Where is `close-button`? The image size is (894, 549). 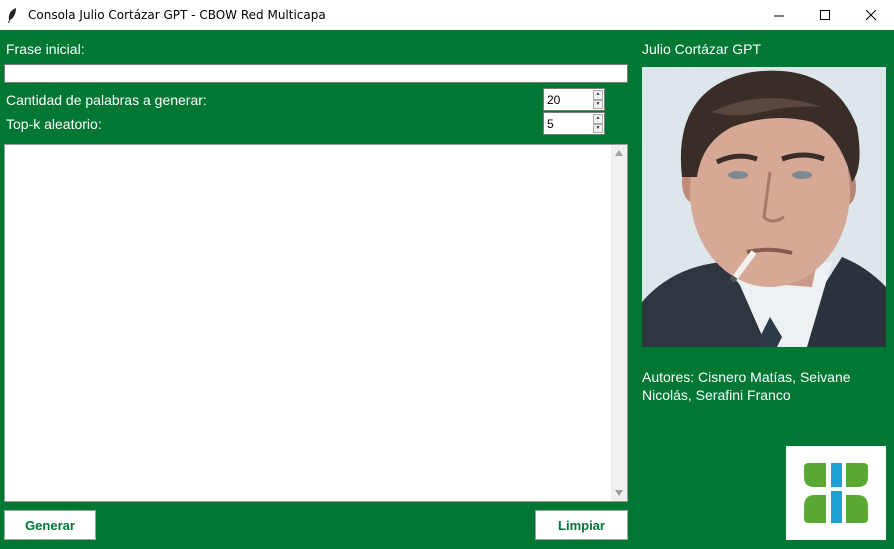
close-button is located at coordinates (871, 15).